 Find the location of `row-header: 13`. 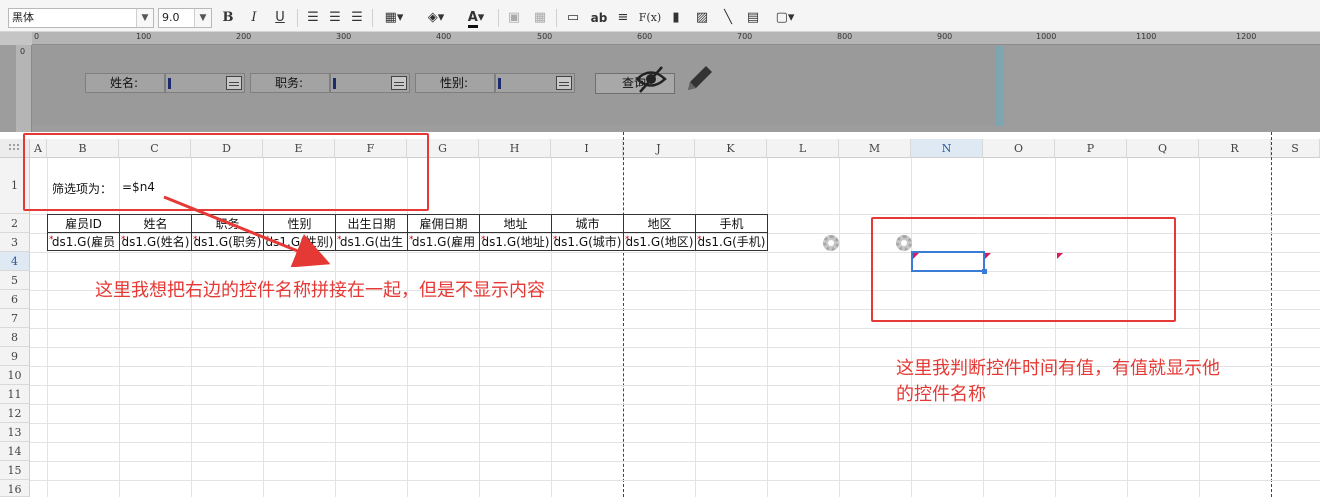

row-header: 13 is located at coordinates (15, 432).